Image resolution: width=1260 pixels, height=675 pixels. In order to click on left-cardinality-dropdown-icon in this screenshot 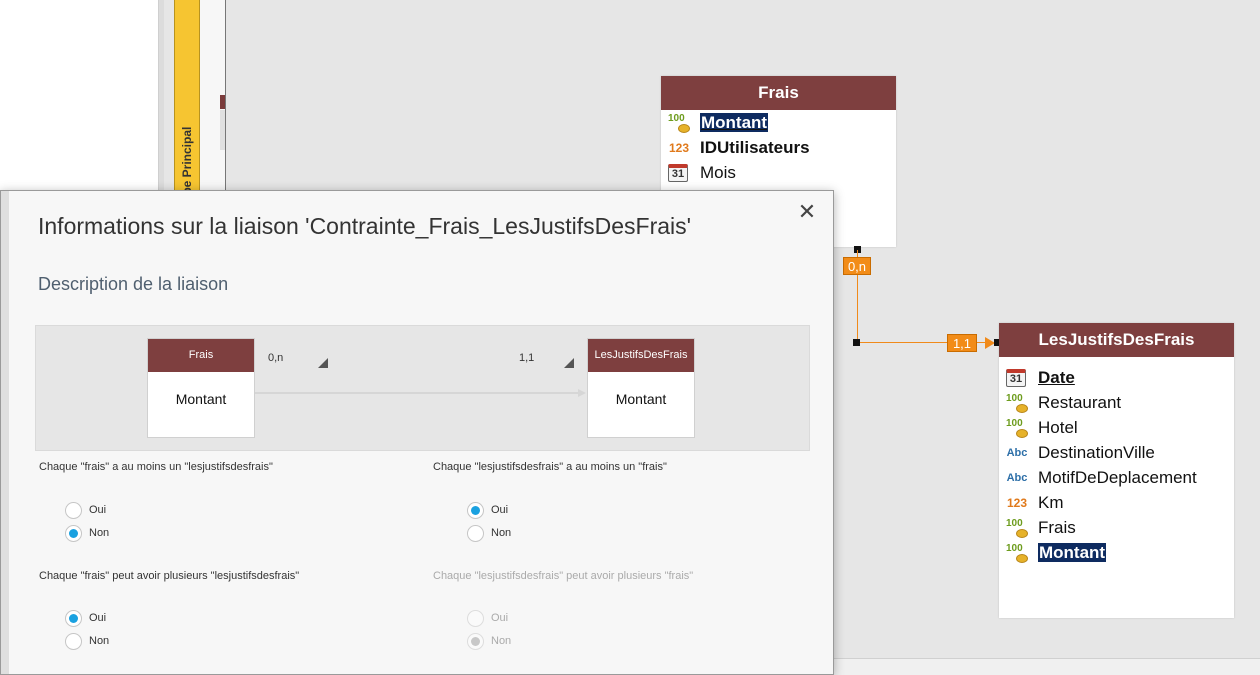, I will do `click(323, 363)`.